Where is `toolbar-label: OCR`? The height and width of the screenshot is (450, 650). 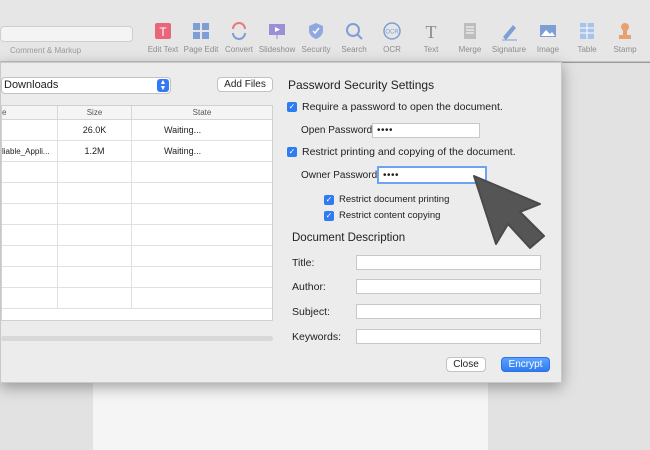 toolbar-label: OCR is located at coordinates (392, 49).